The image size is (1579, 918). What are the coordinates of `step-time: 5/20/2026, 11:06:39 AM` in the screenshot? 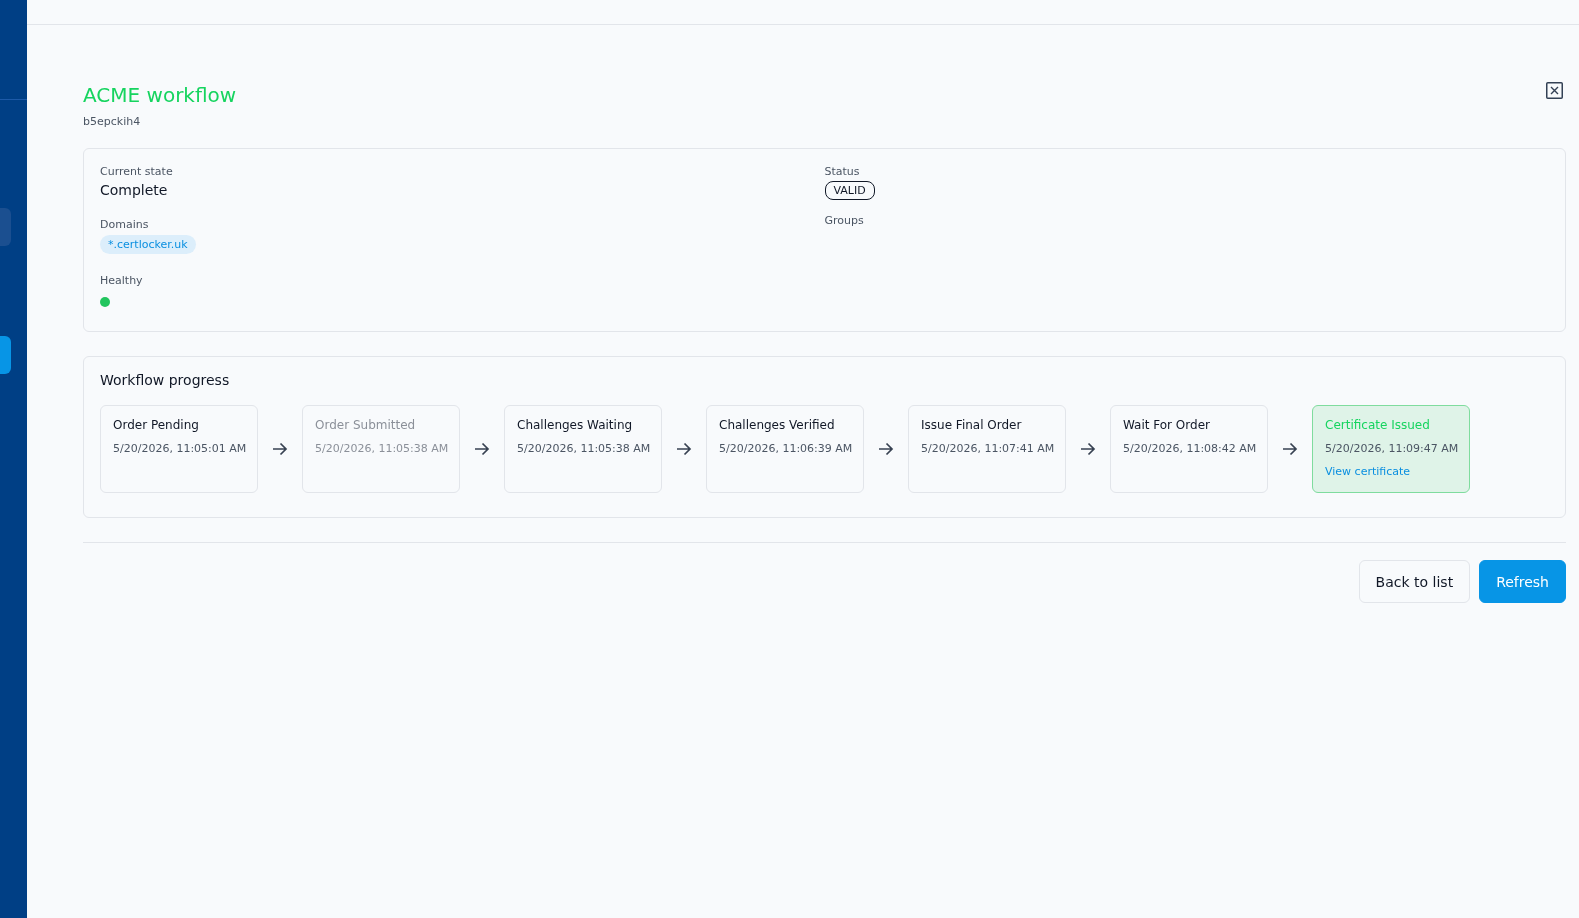 It's located at (785, 448).